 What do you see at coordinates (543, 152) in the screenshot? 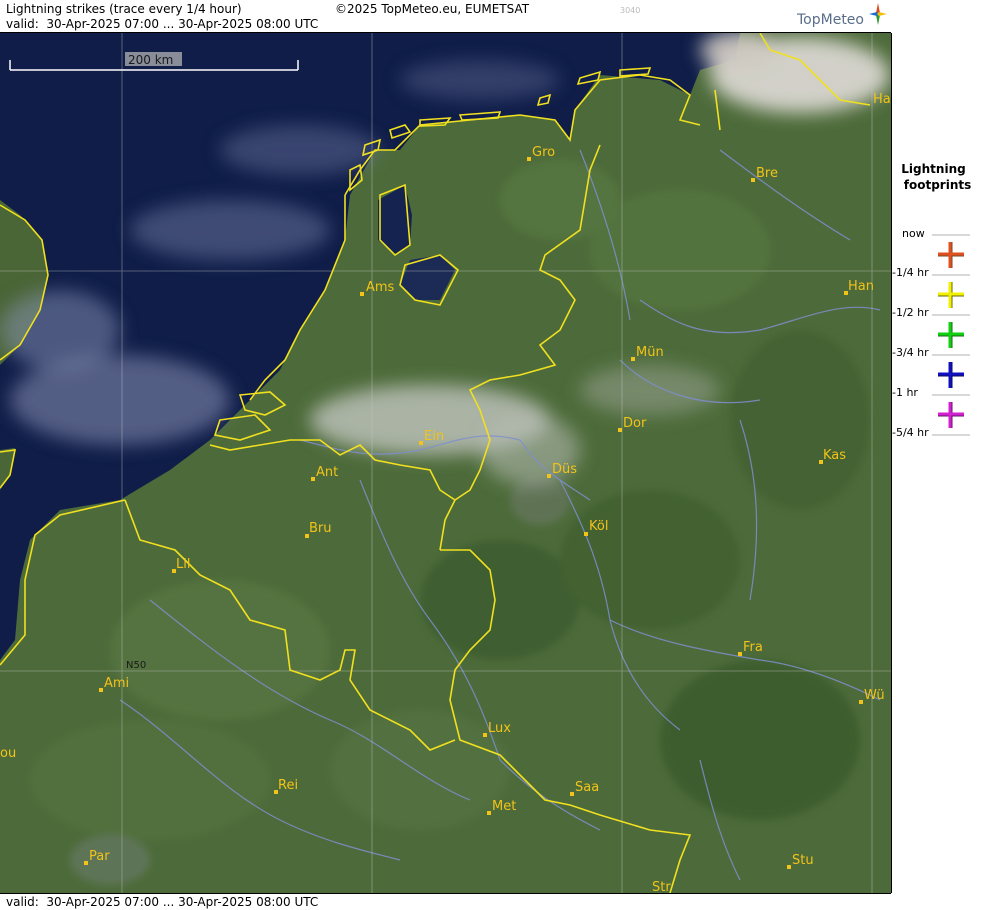
I see `city-label: Gro` at bounding box center [543, 152].